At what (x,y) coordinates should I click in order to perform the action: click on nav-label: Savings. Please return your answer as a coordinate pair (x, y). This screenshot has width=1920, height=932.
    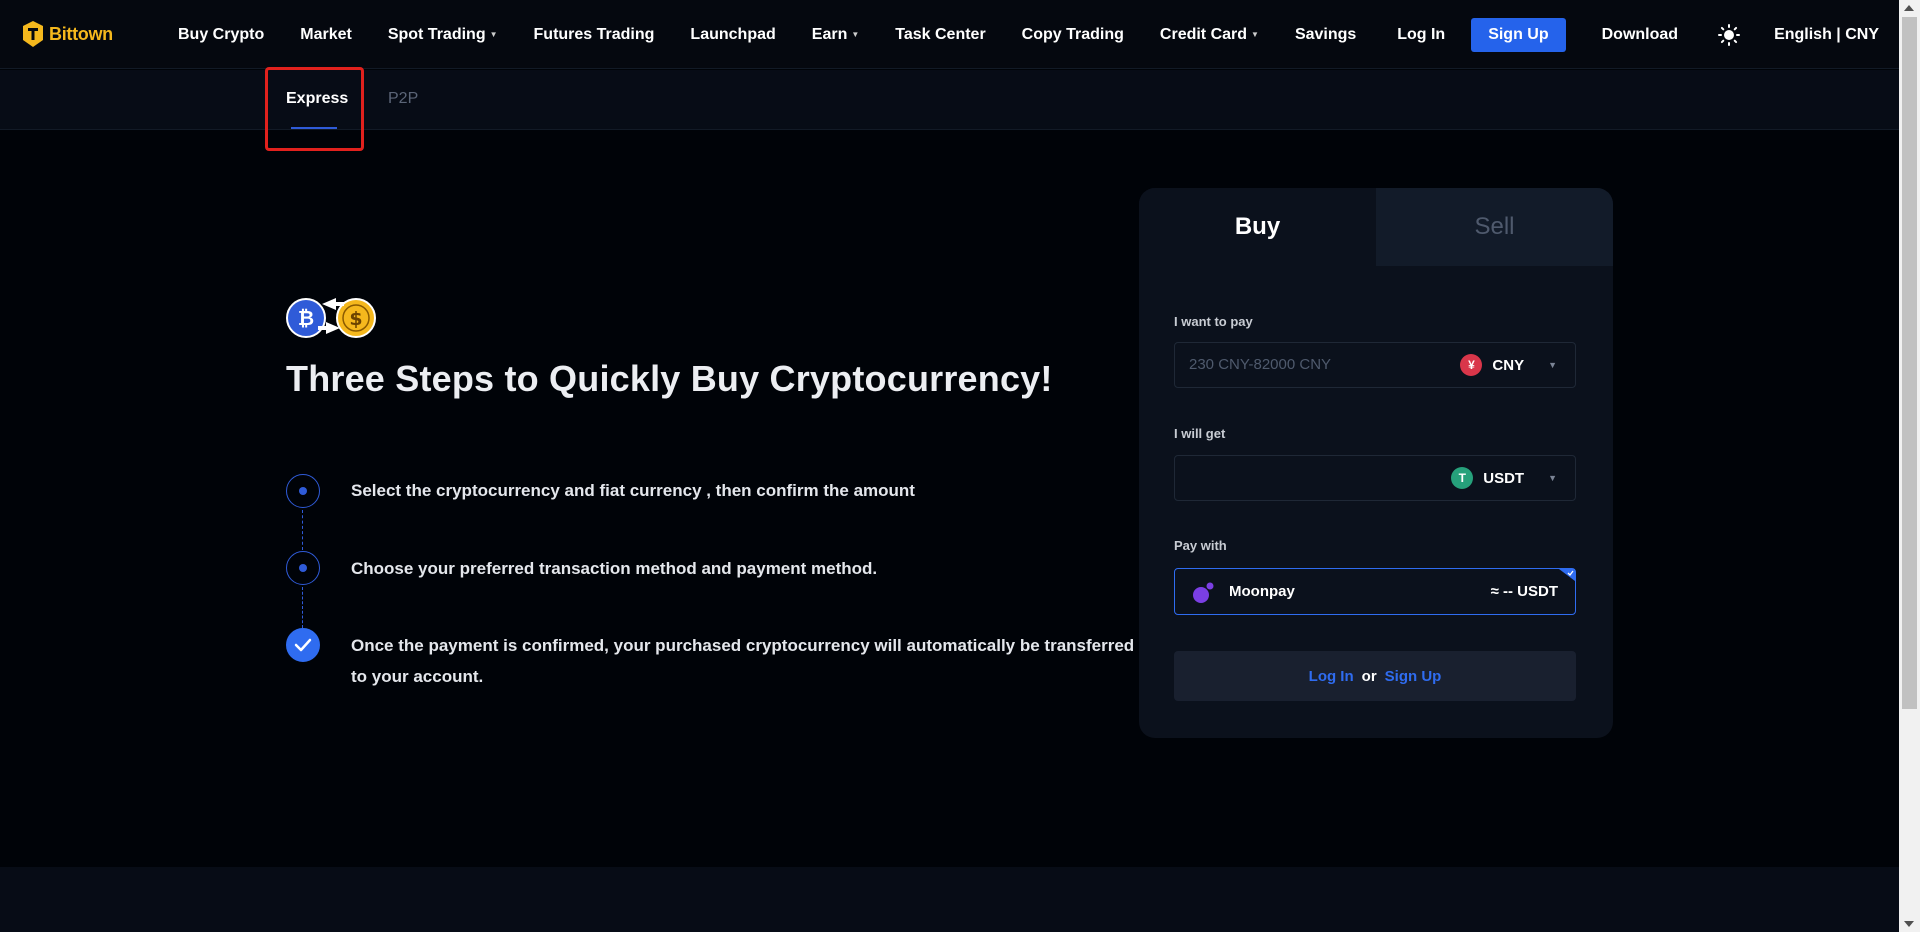
    Looking at the image, I should click on (1325, 34).